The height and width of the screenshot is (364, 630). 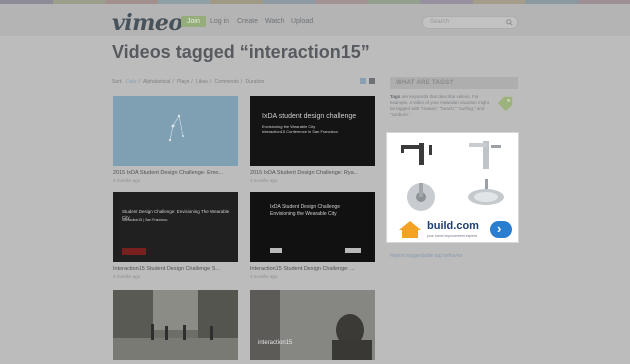 What do you see at coordinates (131, 82) in the screenshot?
I see `sort-date: Date` at bounding box center [131, 82].